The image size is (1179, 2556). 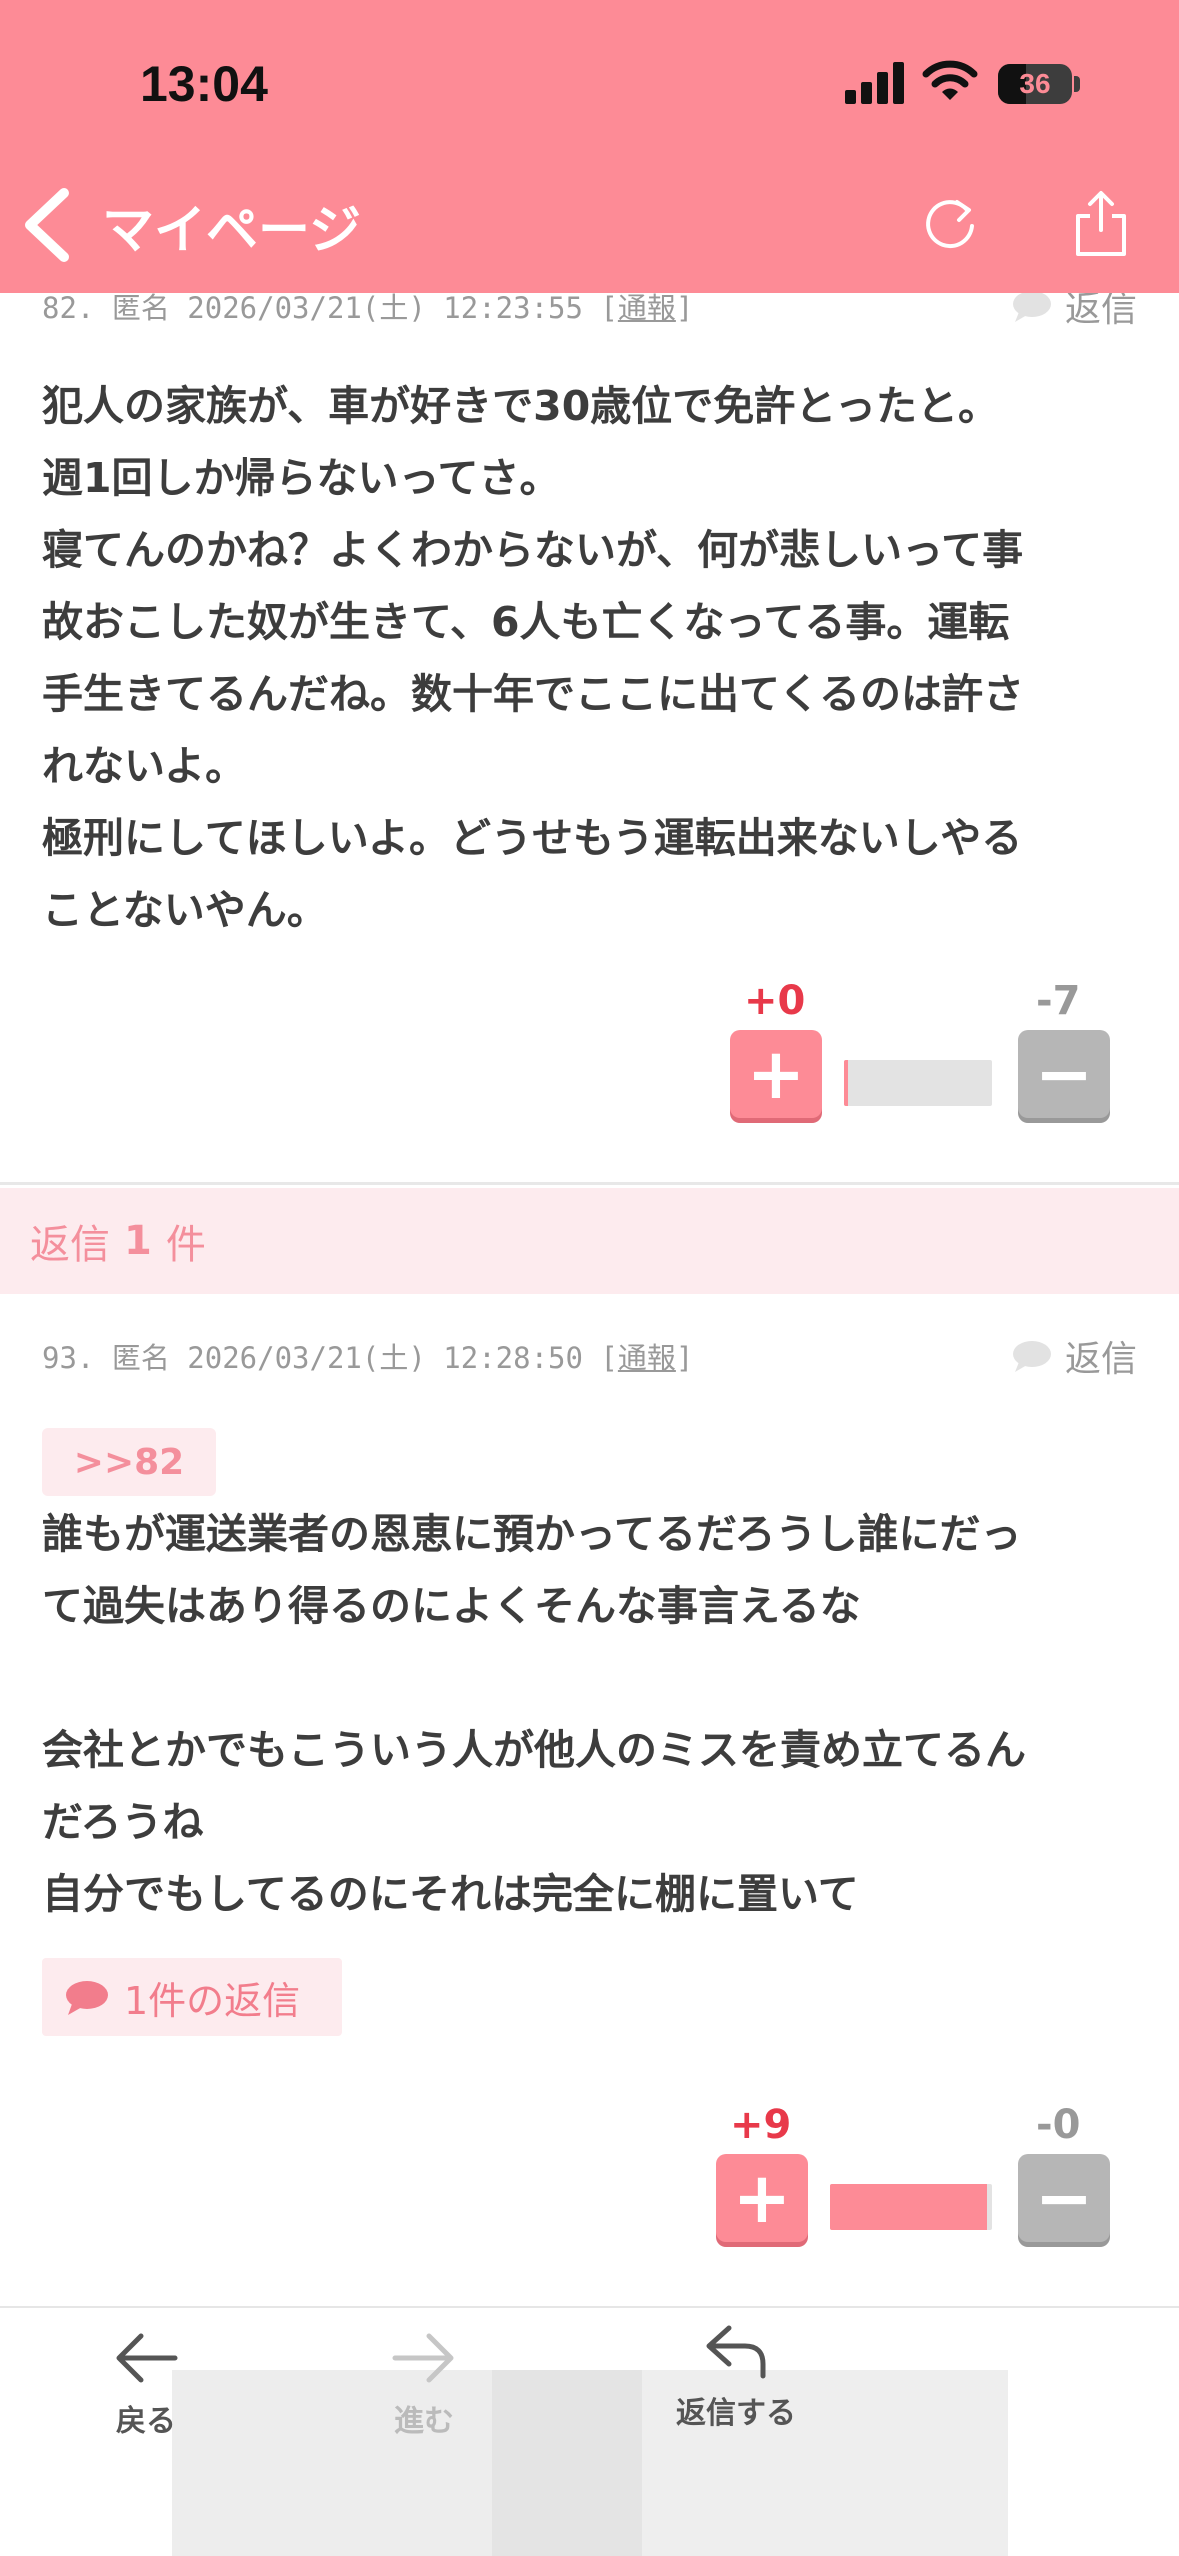 What do you see at coordinates (736, 2413) in the screenshot?
I see `reply-label: 返信する` at bounding box center [736, 2413].